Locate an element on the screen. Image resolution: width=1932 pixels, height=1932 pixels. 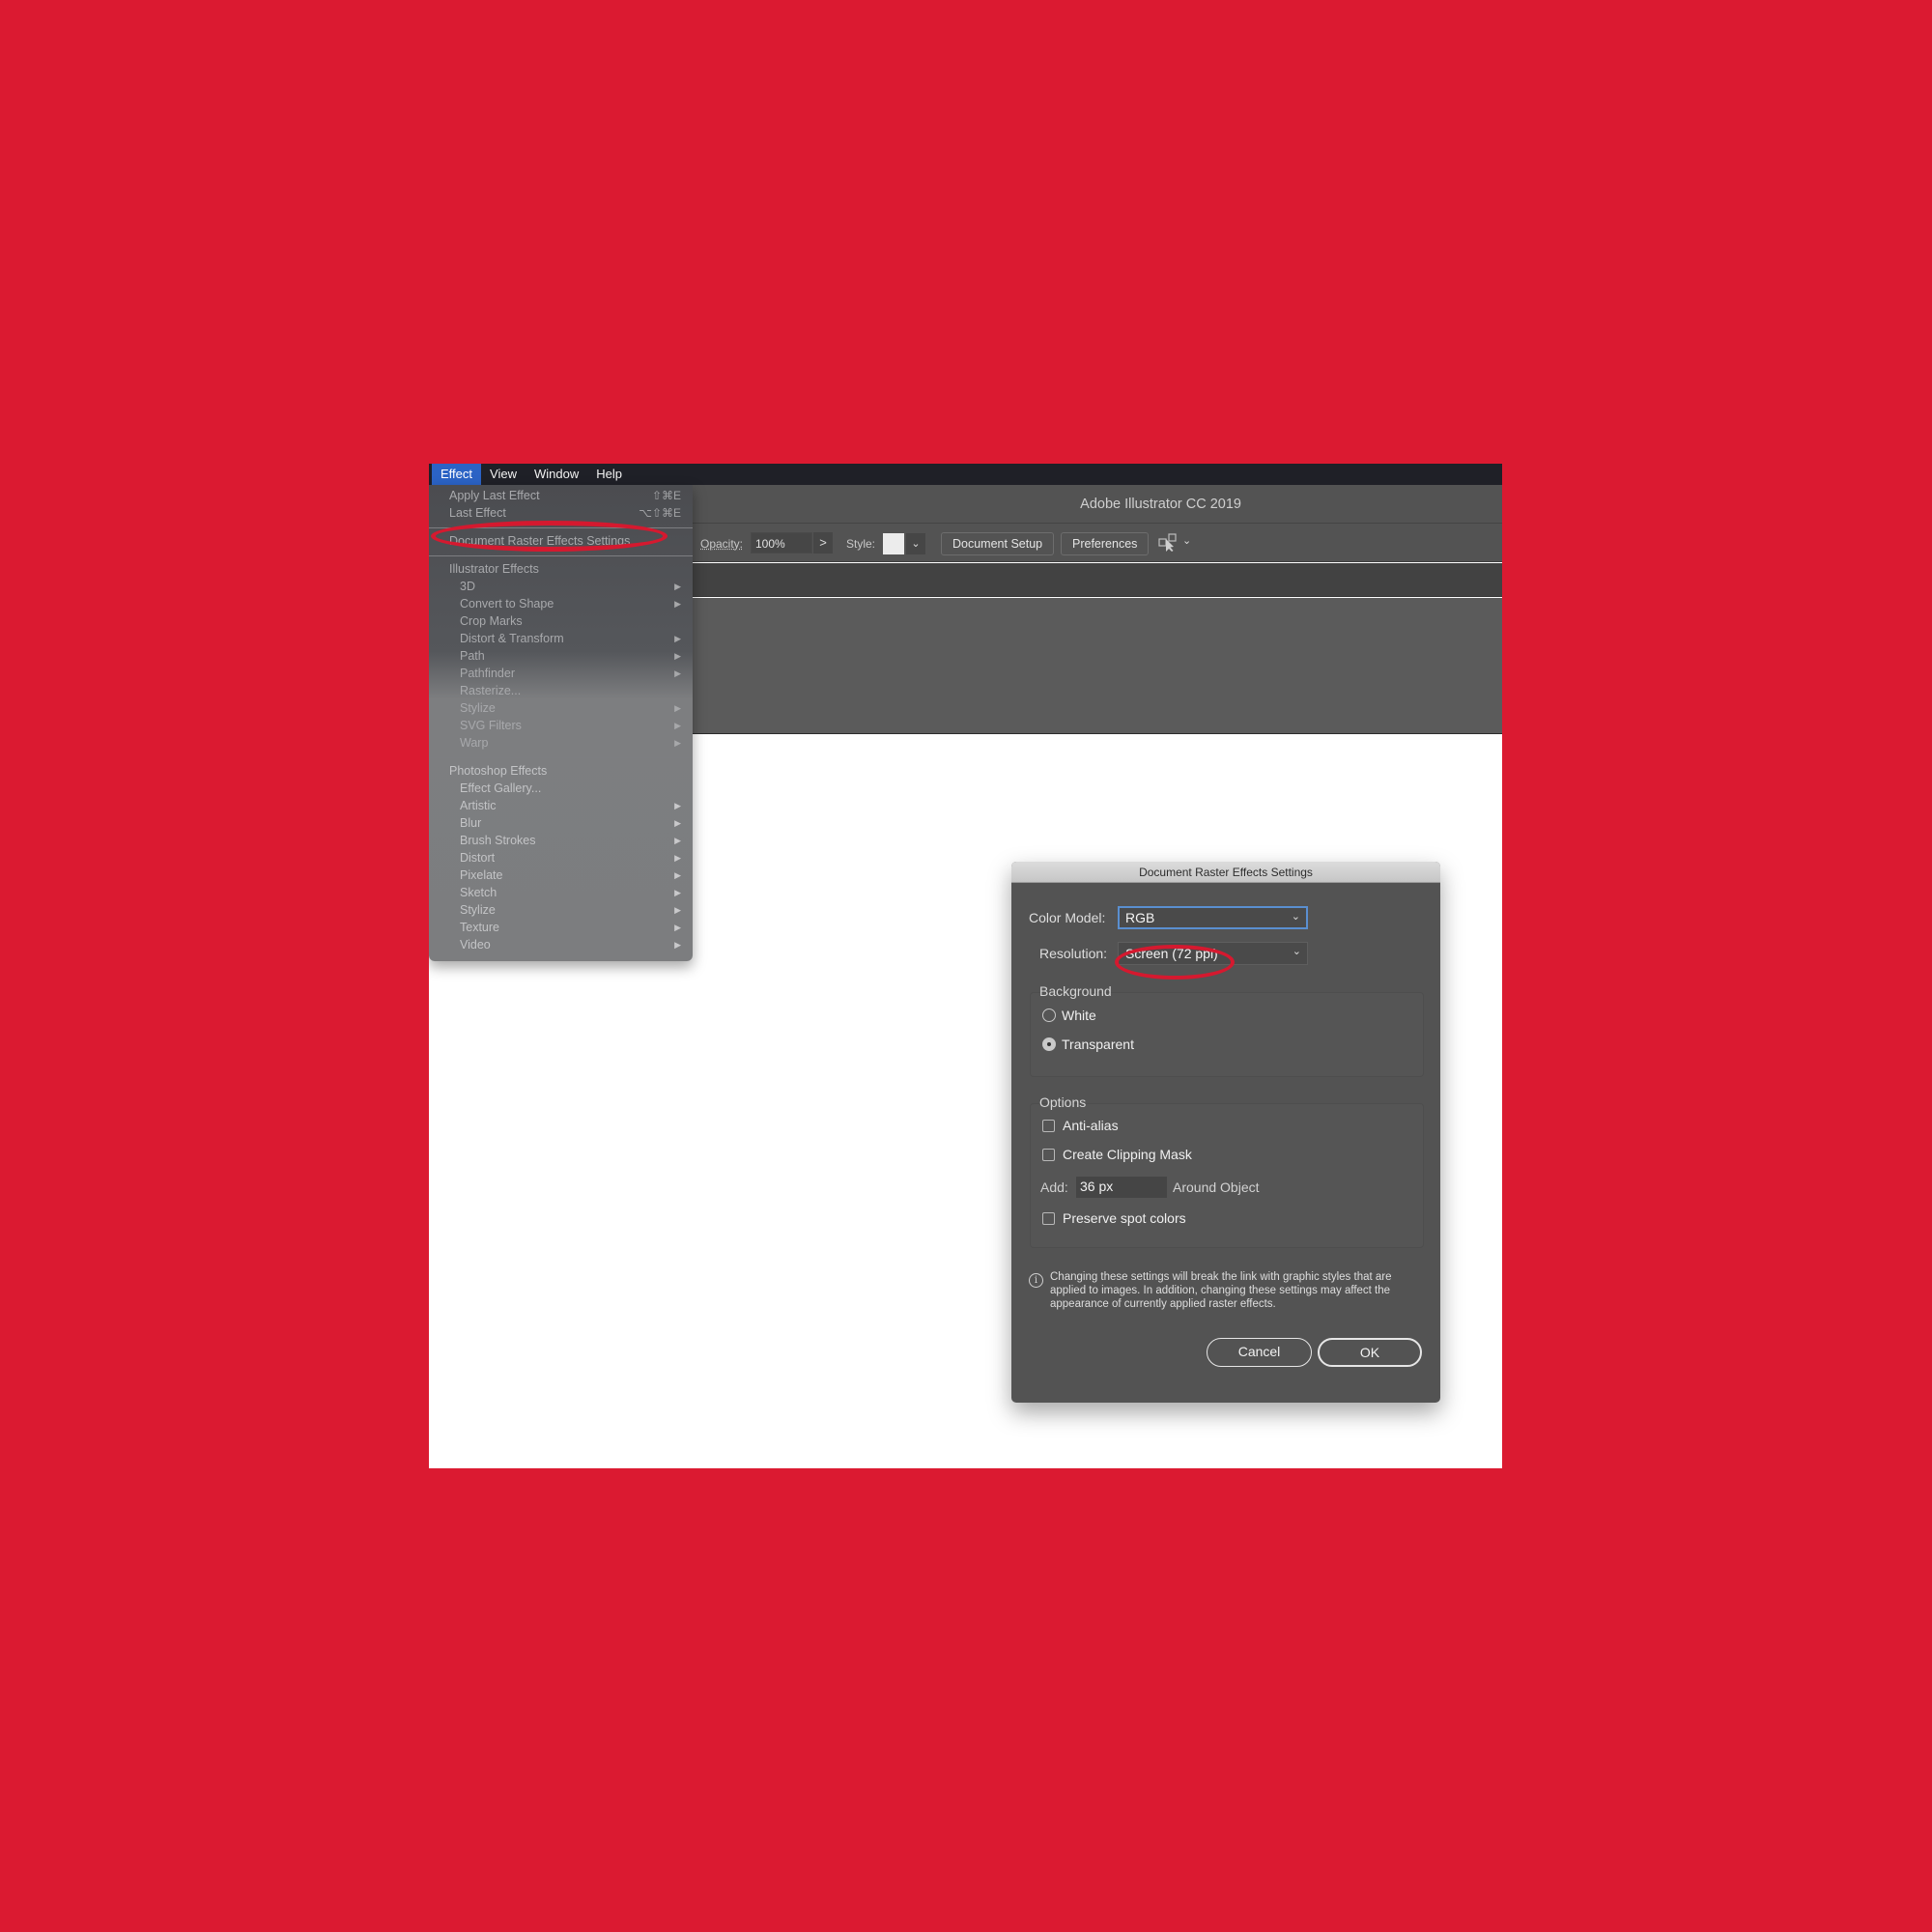
menu-item-label: Distort is located at coordinates (478, 858).